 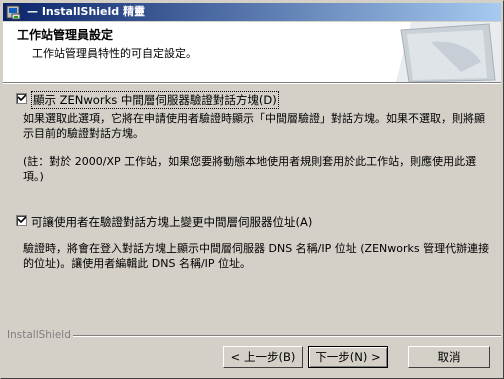 I want to click on allow-change-server-address-label: 可讓使用者在驗證對話方塊上變更中間層伺服器位址(A), so click(x=171, y=222).